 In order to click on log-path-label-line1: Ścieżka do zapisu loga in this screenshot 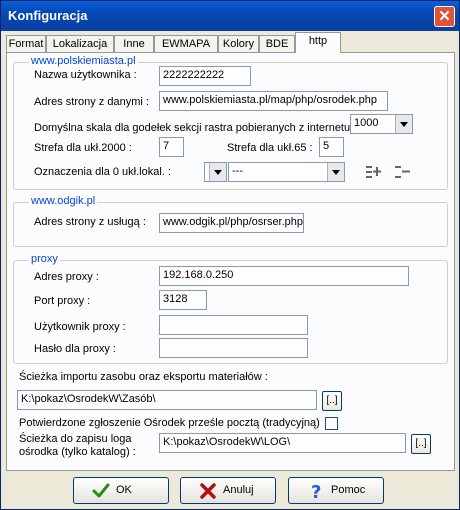, I will do `click(75, 439)`.